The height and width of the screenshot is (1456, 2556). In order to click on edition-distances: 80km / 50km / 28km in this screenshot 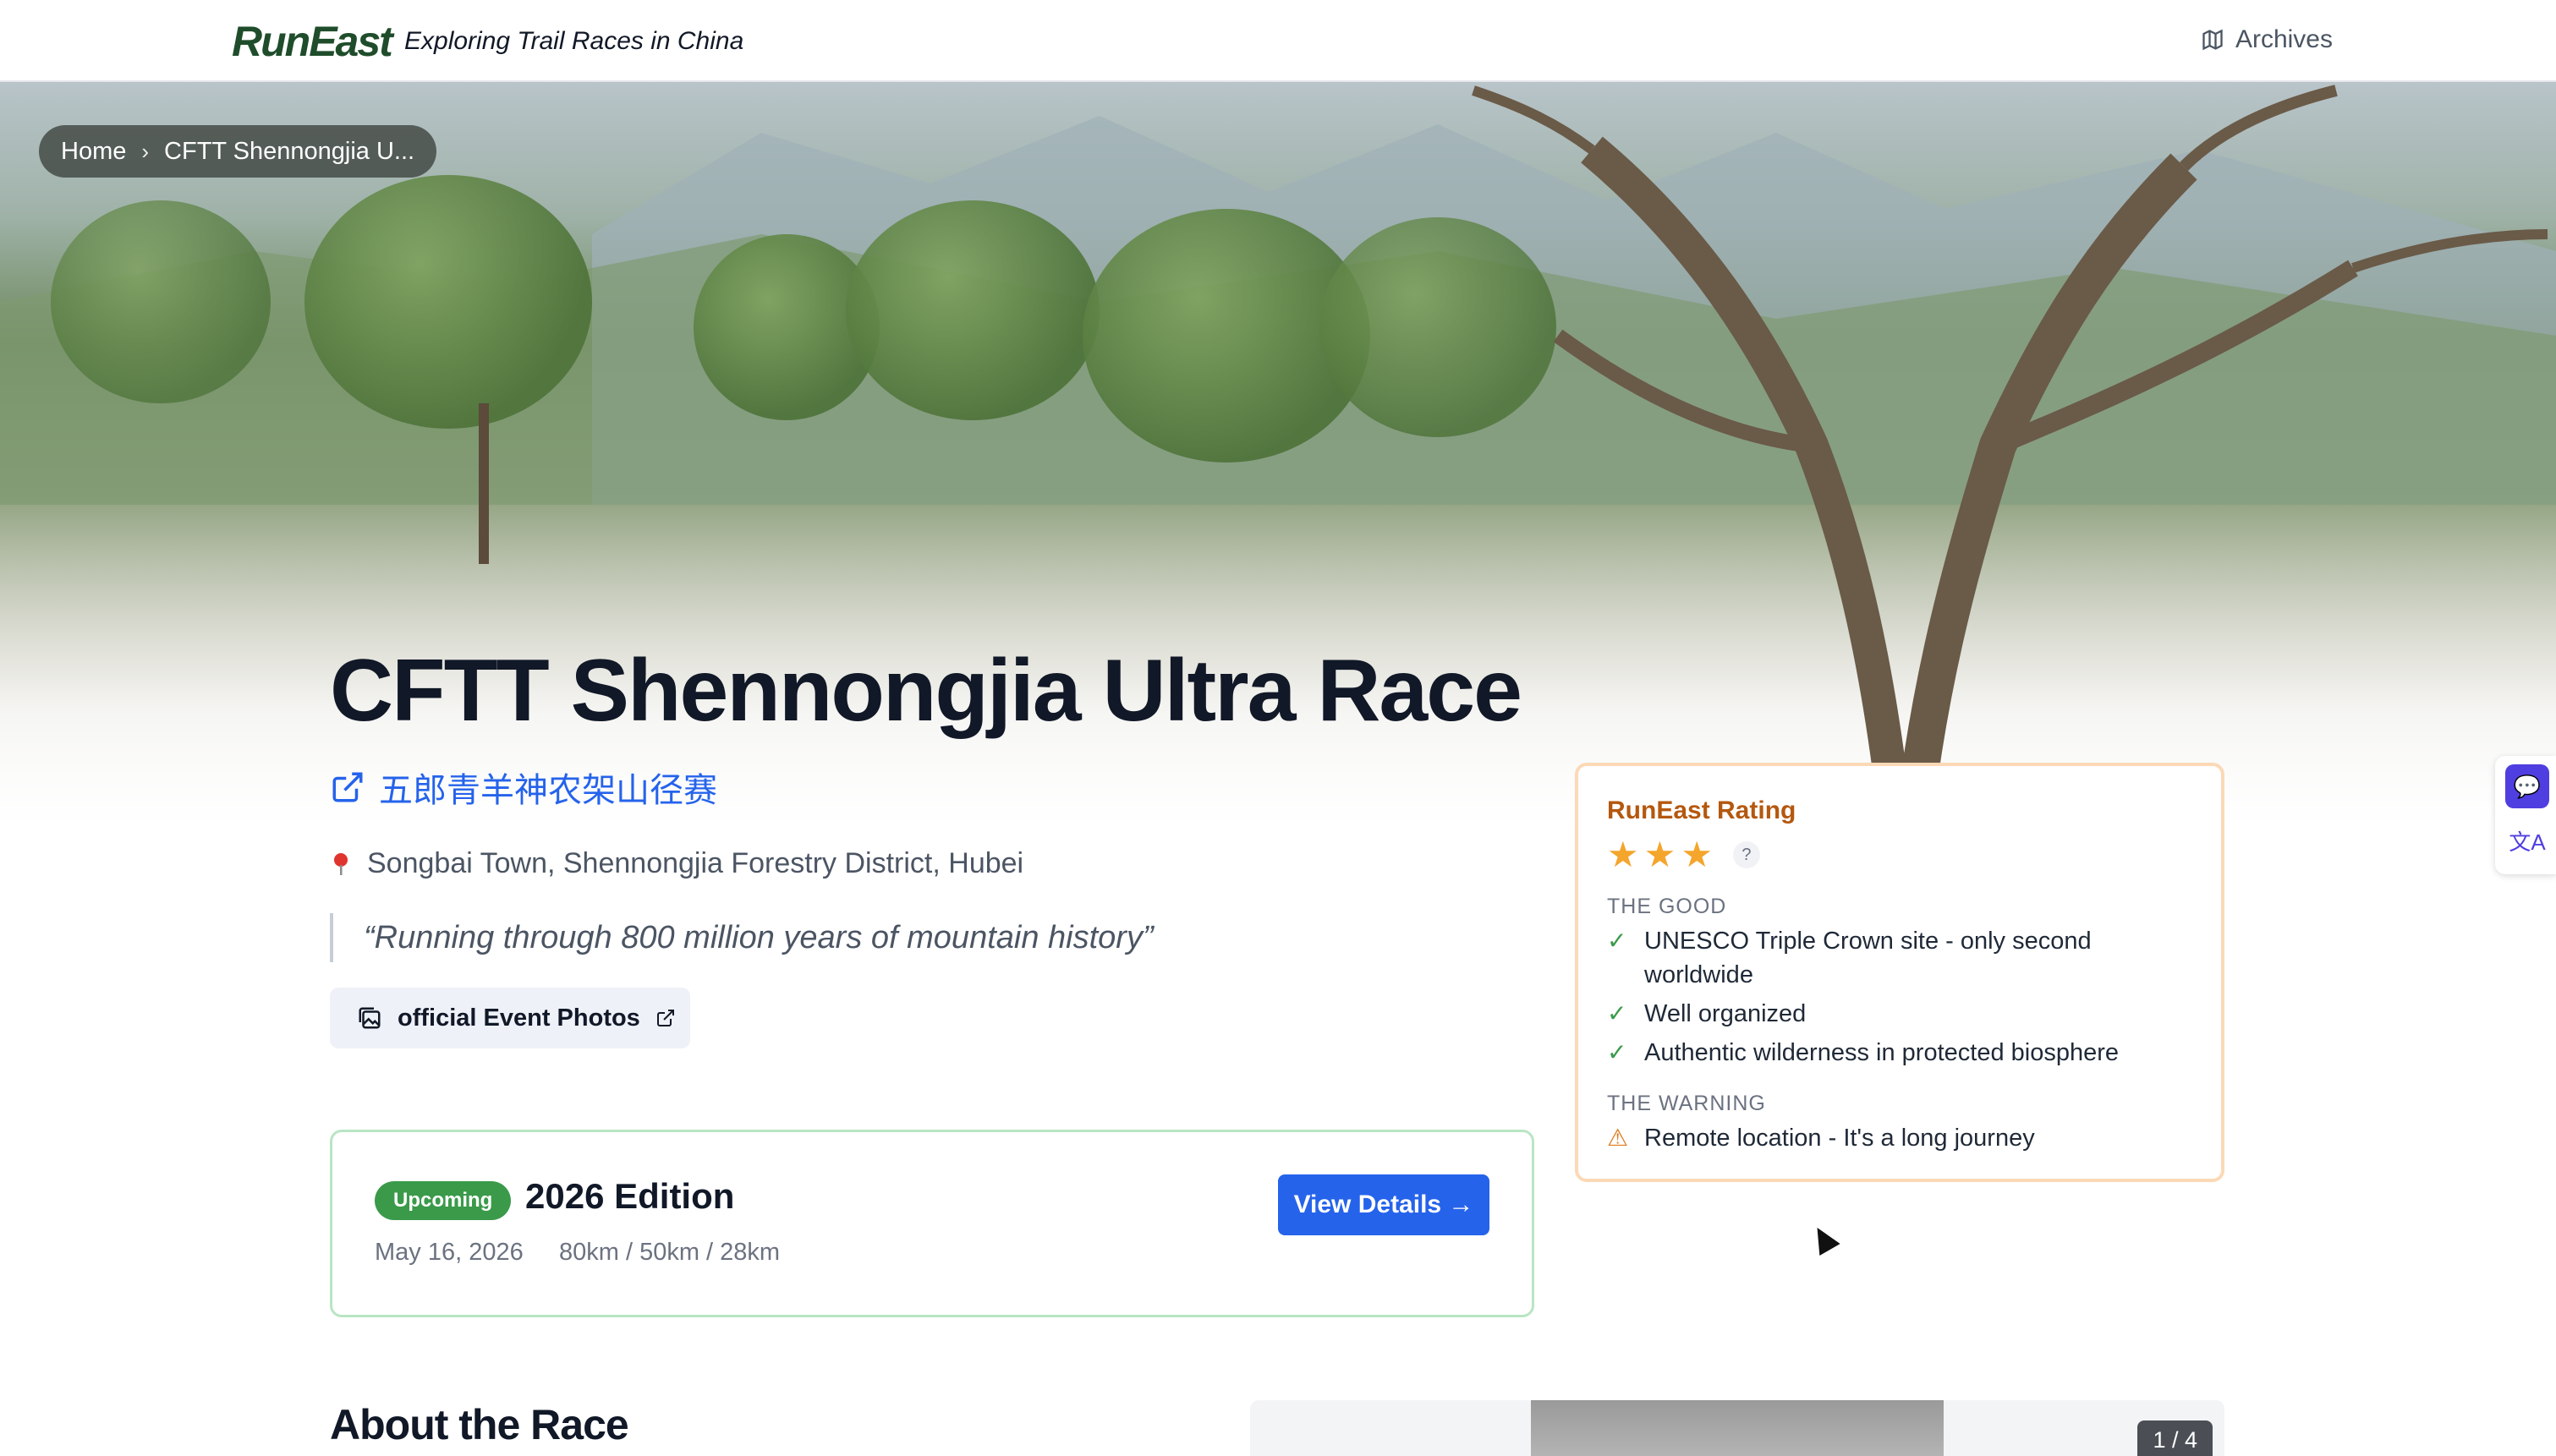, I will do `click(670, 1253)`.